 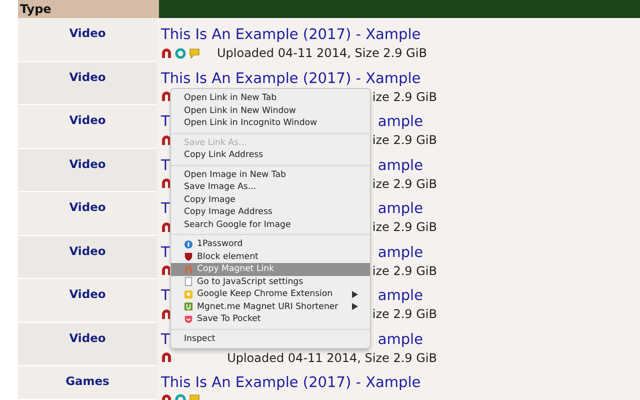 What do you see at coordinates (188, 319) in the screenshot?
I see `pocket-icon` at bounding box center [188, 319].